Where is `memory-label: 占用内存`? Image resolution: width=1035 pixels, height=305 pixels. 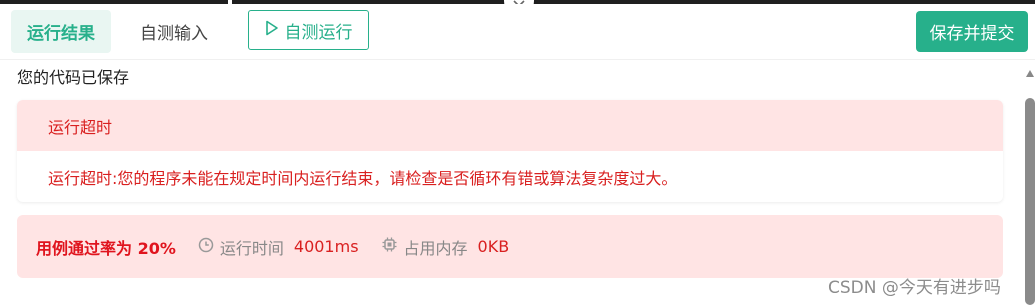 memory-label: 占用内存 is located at coordinates (435, 248).